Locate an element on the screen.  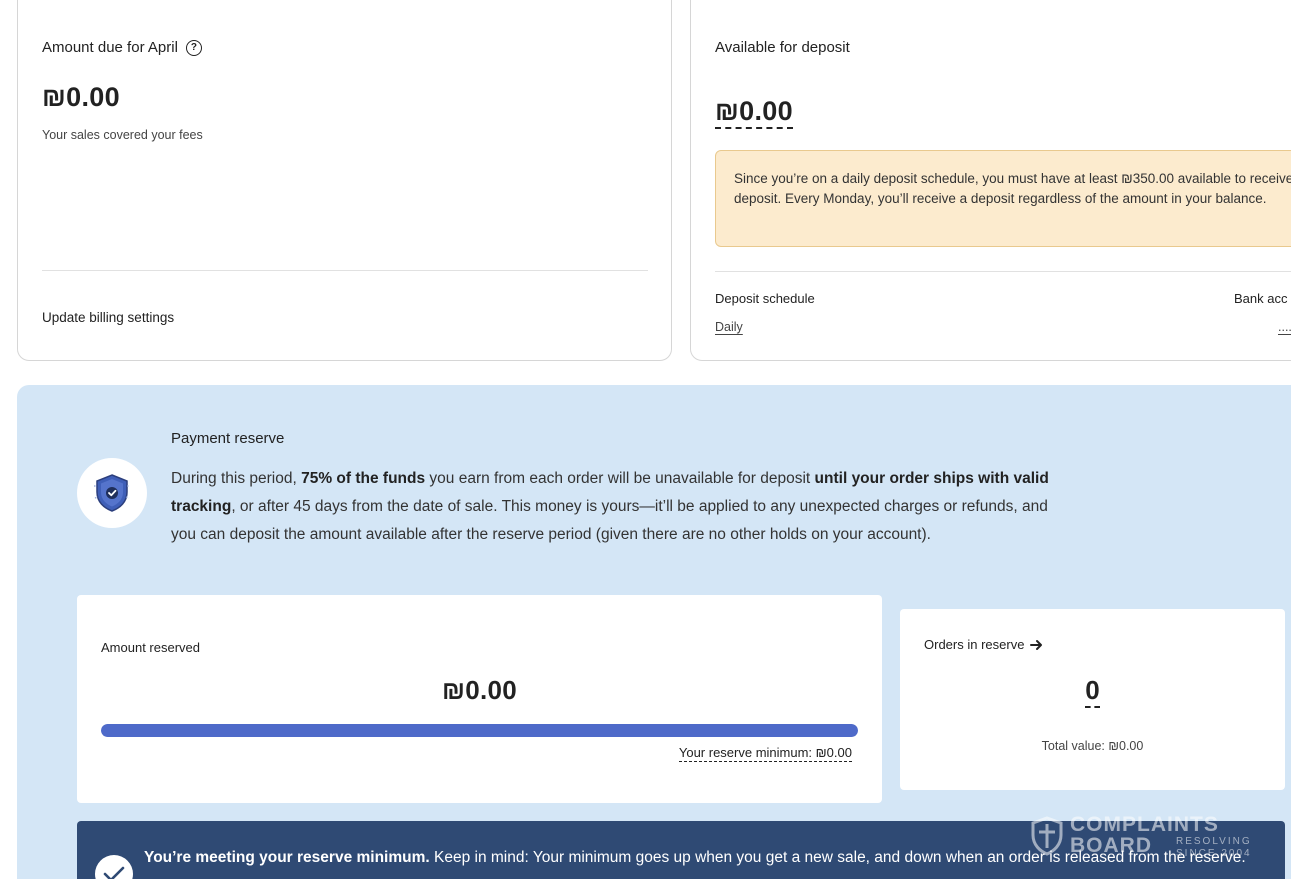
reserve-title: Payment reserve is located at coordinates (228, 438).